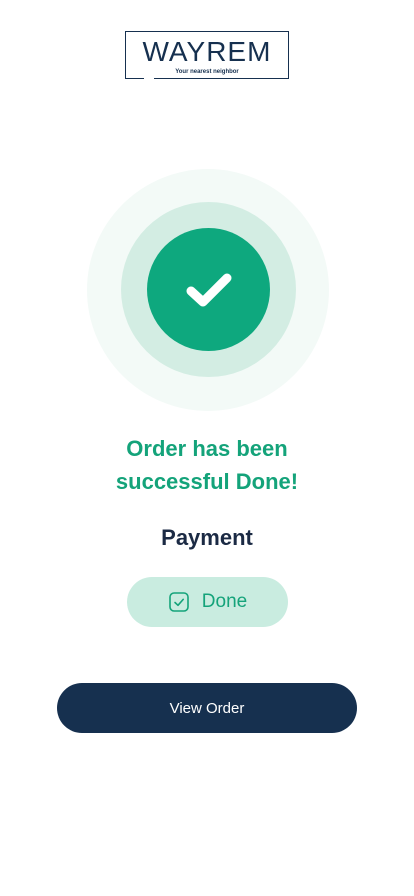  I want to click on logo-wordmark: WAYREM, so click(207, 51).